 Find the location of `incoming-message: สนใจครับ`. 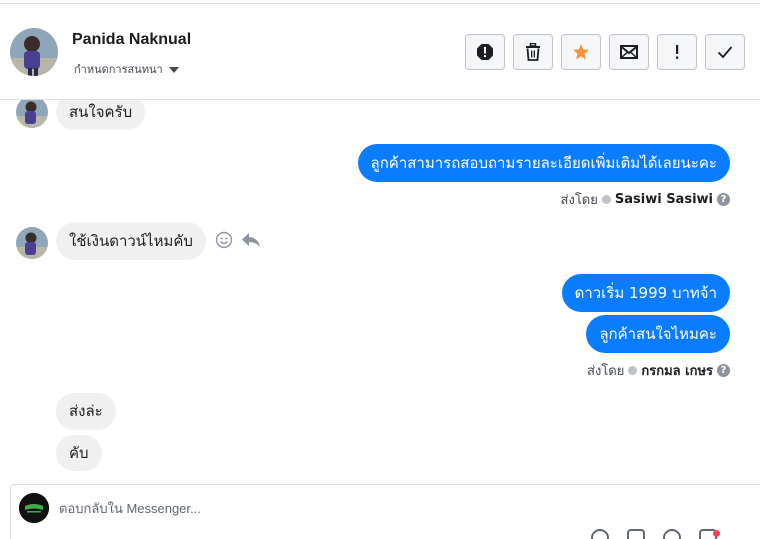

incoming-message: สนใจครับ is located at coordinates (101, 115).